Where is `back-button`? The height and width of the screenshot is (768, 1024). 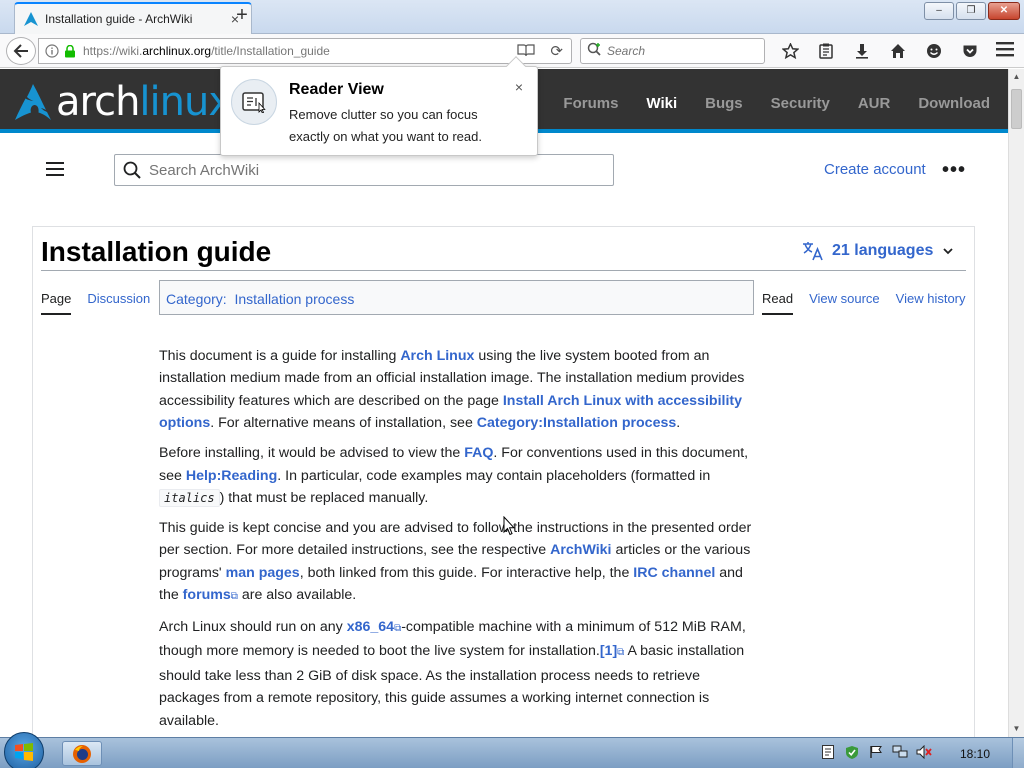 back-button is located at coordinates (21, 51).